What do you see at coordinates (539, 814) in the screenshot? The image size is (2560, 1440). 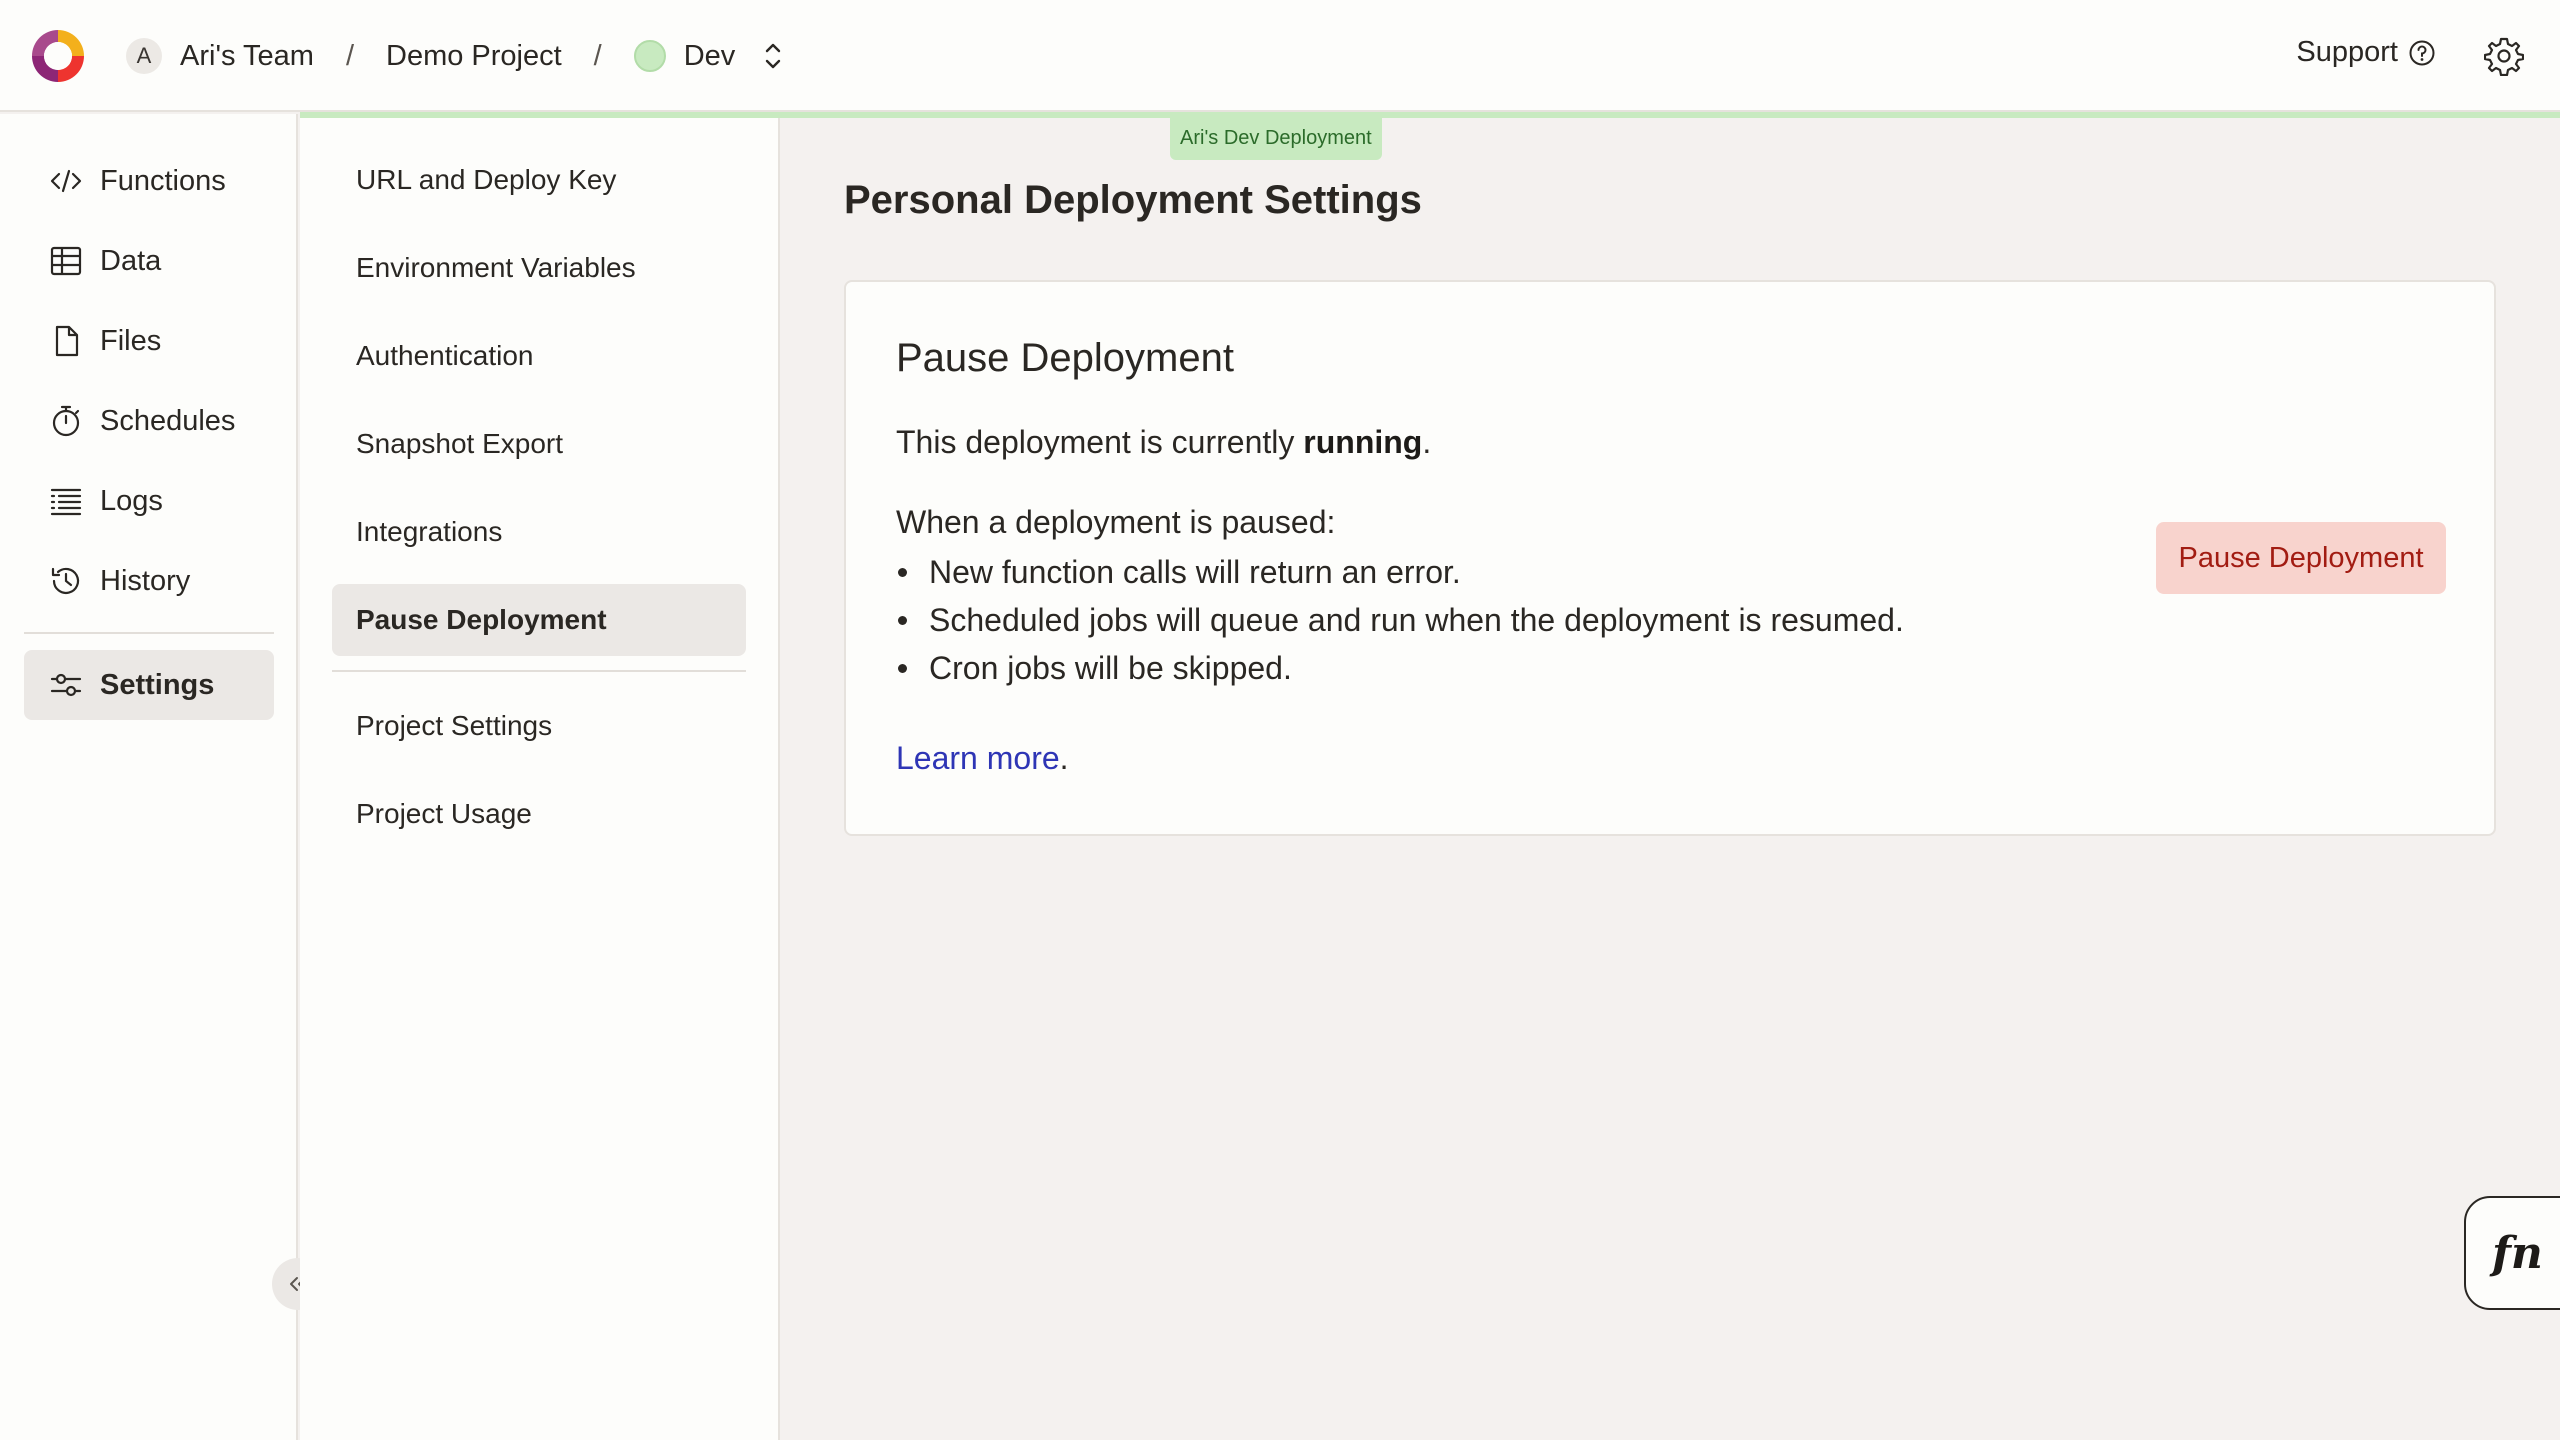 I see `settings-item-project-usage: Project Usage` at bounding box center [539, 814].